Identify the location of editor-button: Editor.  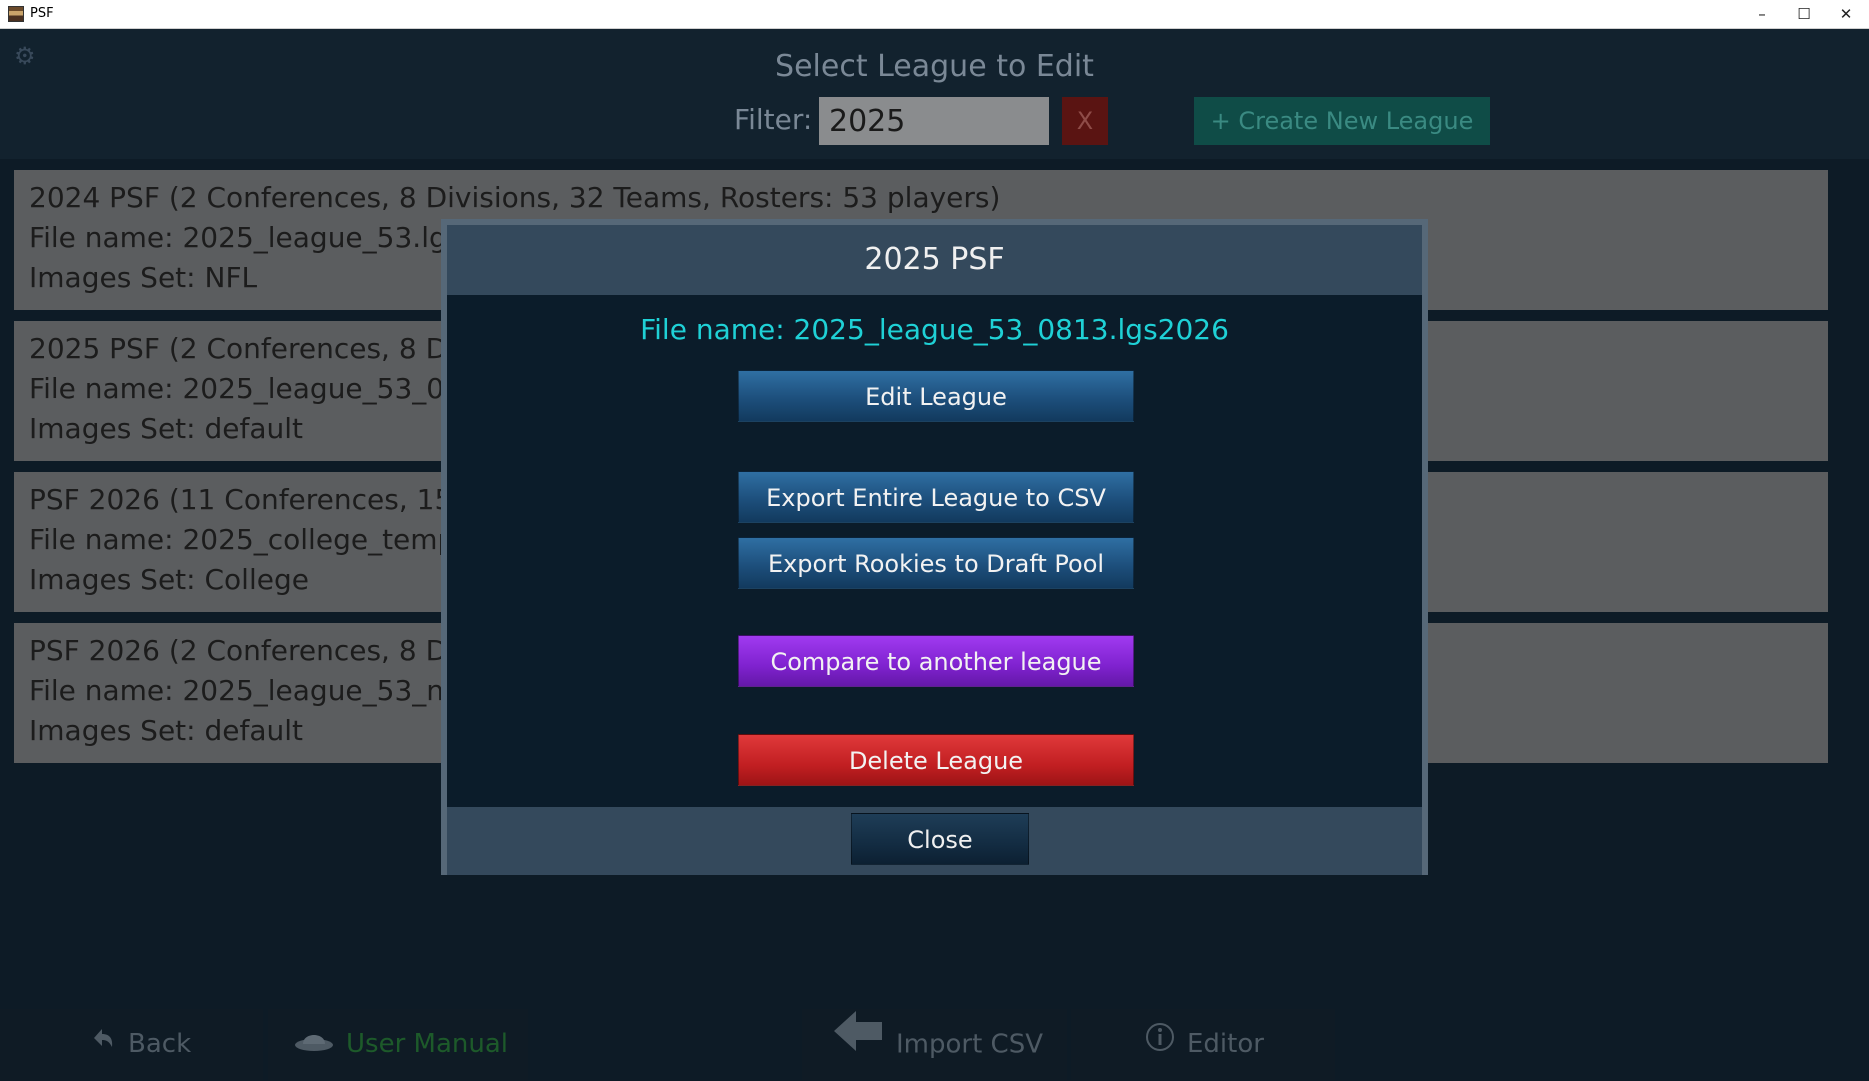
(1203, 1044).